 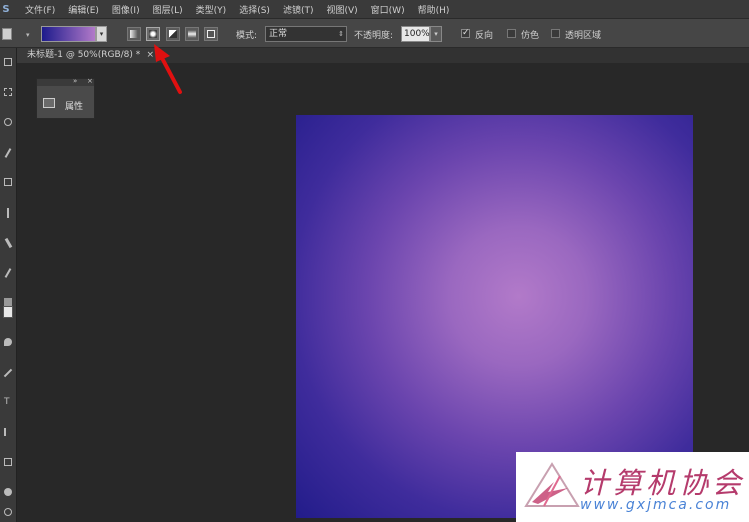 I want to click on diamond-gradient-button, so click(x=211, y=34).